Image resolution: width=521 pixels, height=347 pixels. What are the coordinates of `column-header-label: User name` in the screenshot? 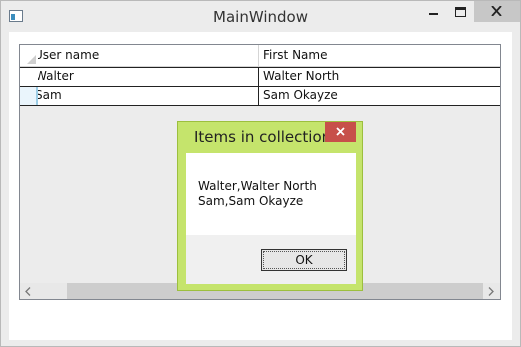 It's located at (69, 55).